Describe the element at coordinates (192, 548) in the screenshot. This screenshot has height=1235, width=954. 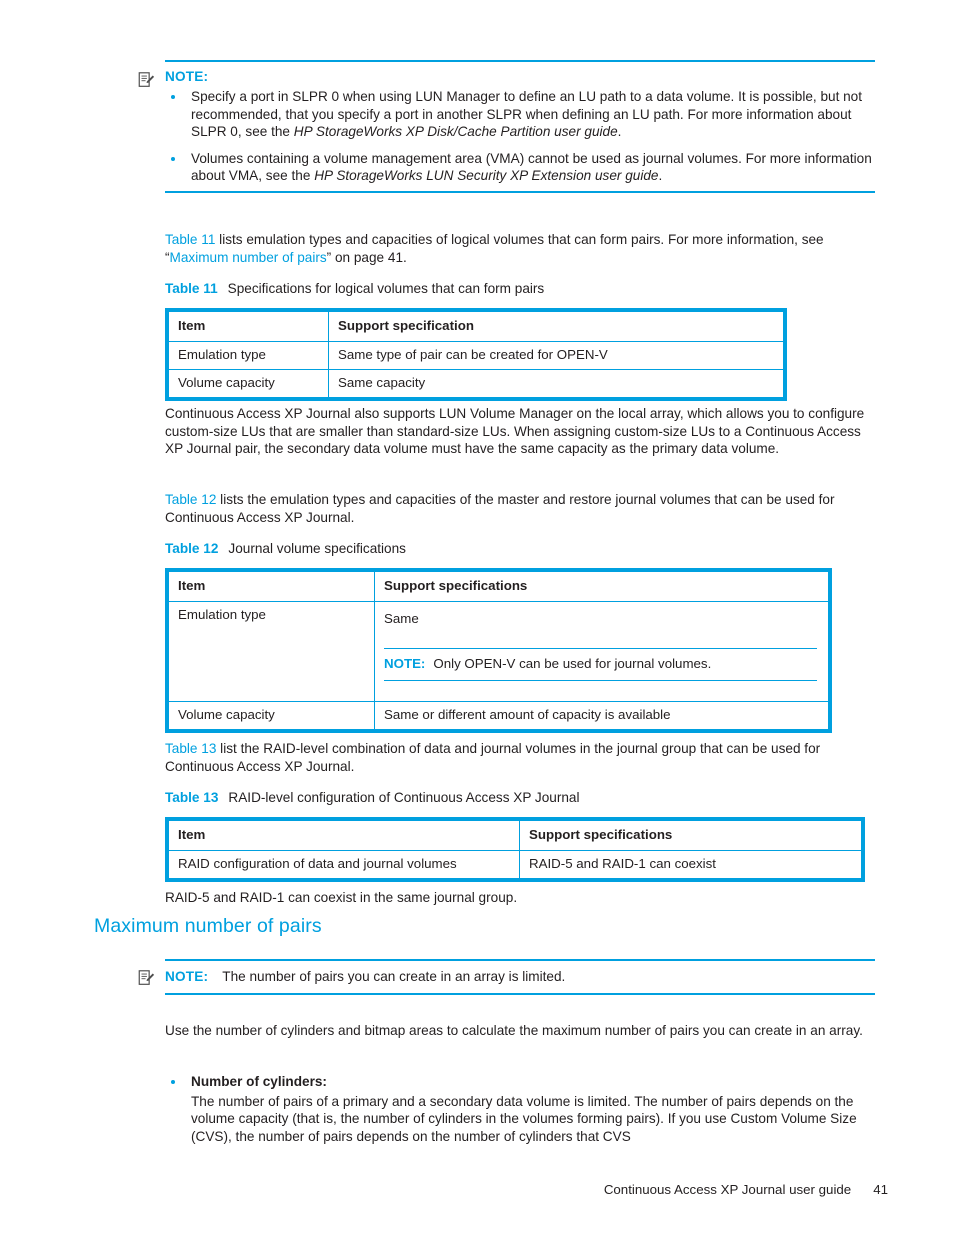
I see `table12-caption-label: Table 12` at that location.